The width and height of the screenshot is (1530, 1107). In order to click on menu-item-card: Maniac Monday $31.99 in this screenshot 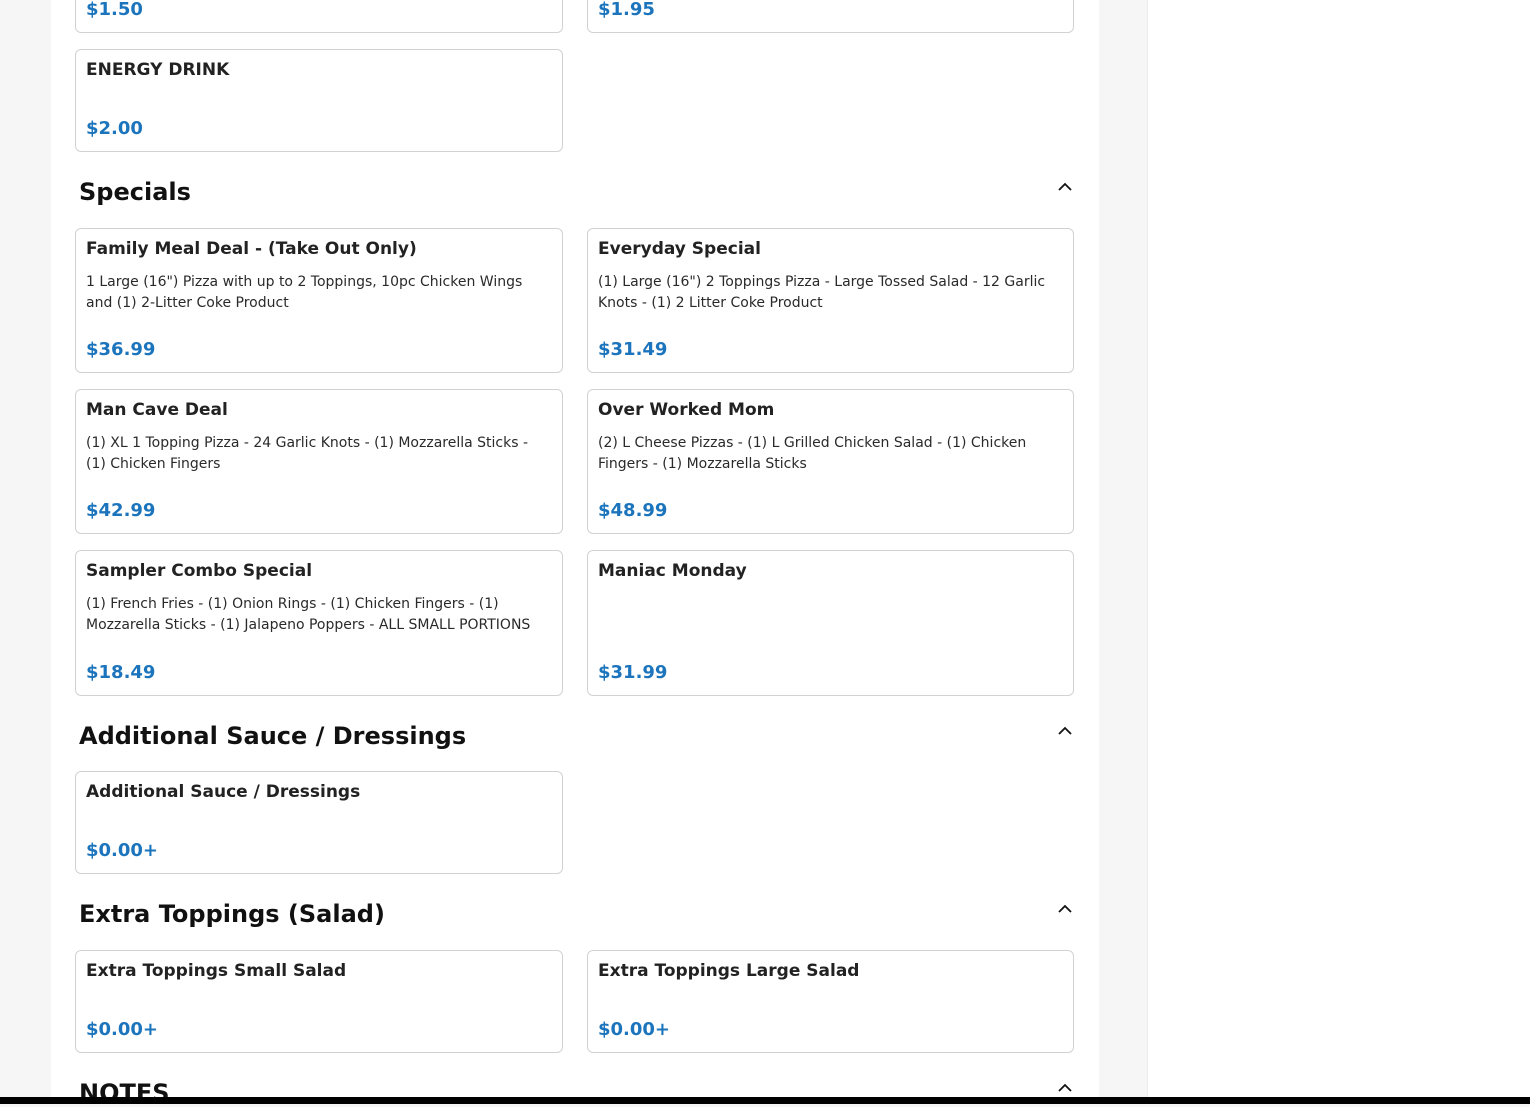, I will do `click(830, 623)`.